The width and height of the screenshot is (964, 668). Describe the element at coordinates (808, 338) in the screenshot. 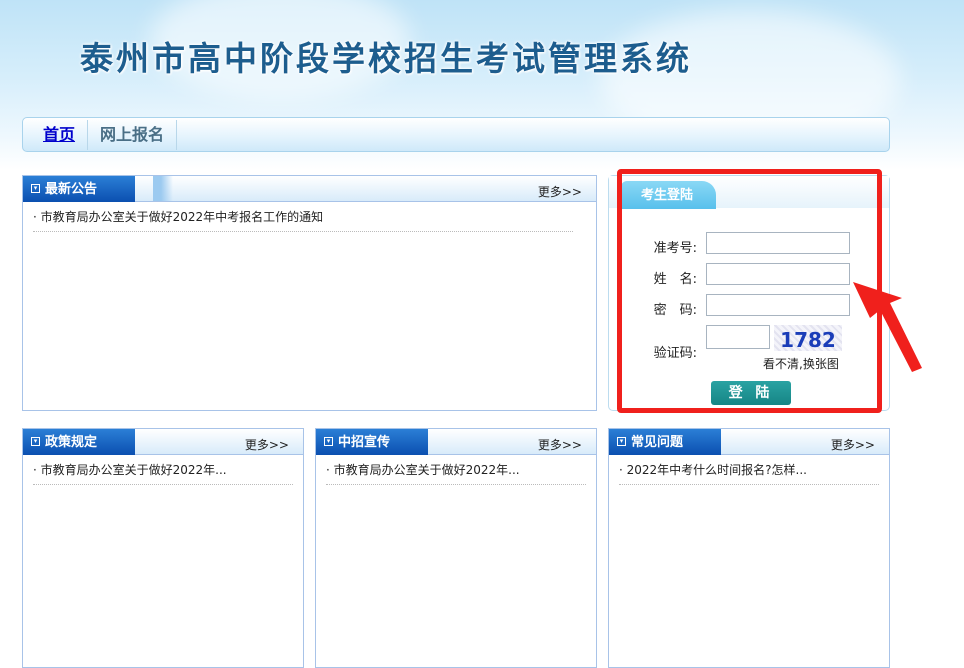

I see `captcha-image: 1782` at that location.